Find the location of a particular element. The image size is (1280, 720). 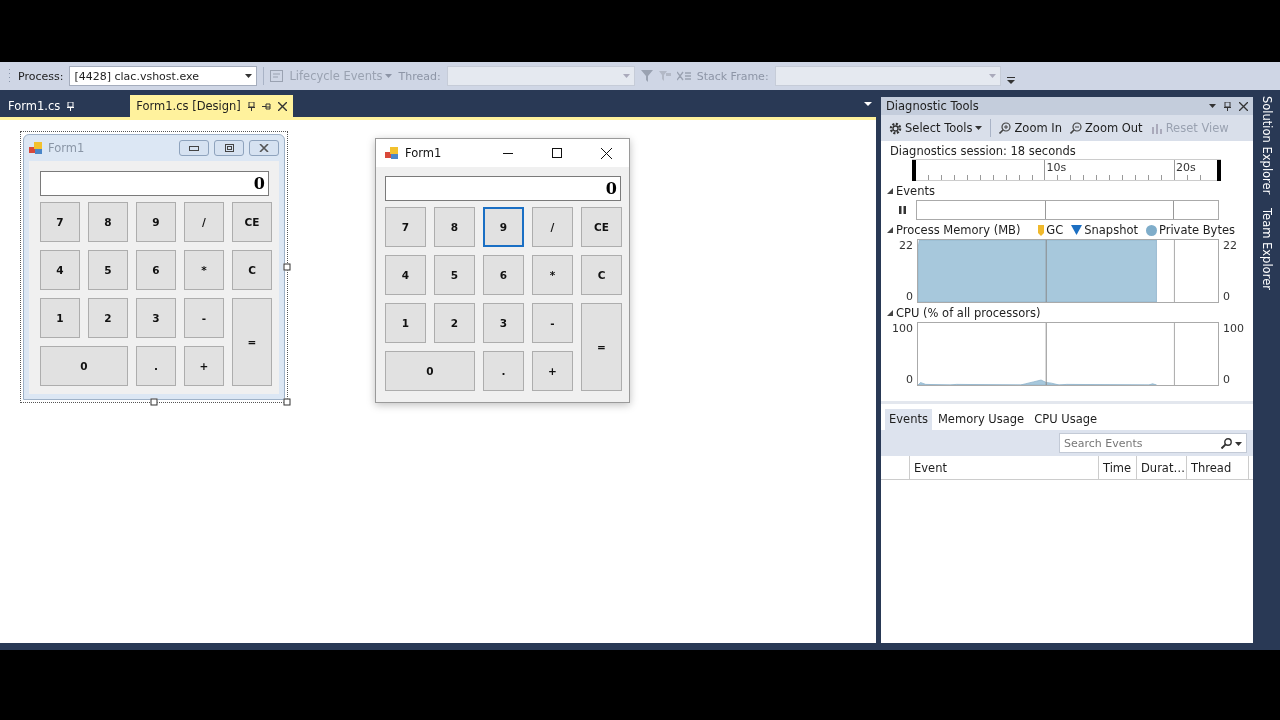

view-tab: Memory Usage is located at coordinates (981, 419).